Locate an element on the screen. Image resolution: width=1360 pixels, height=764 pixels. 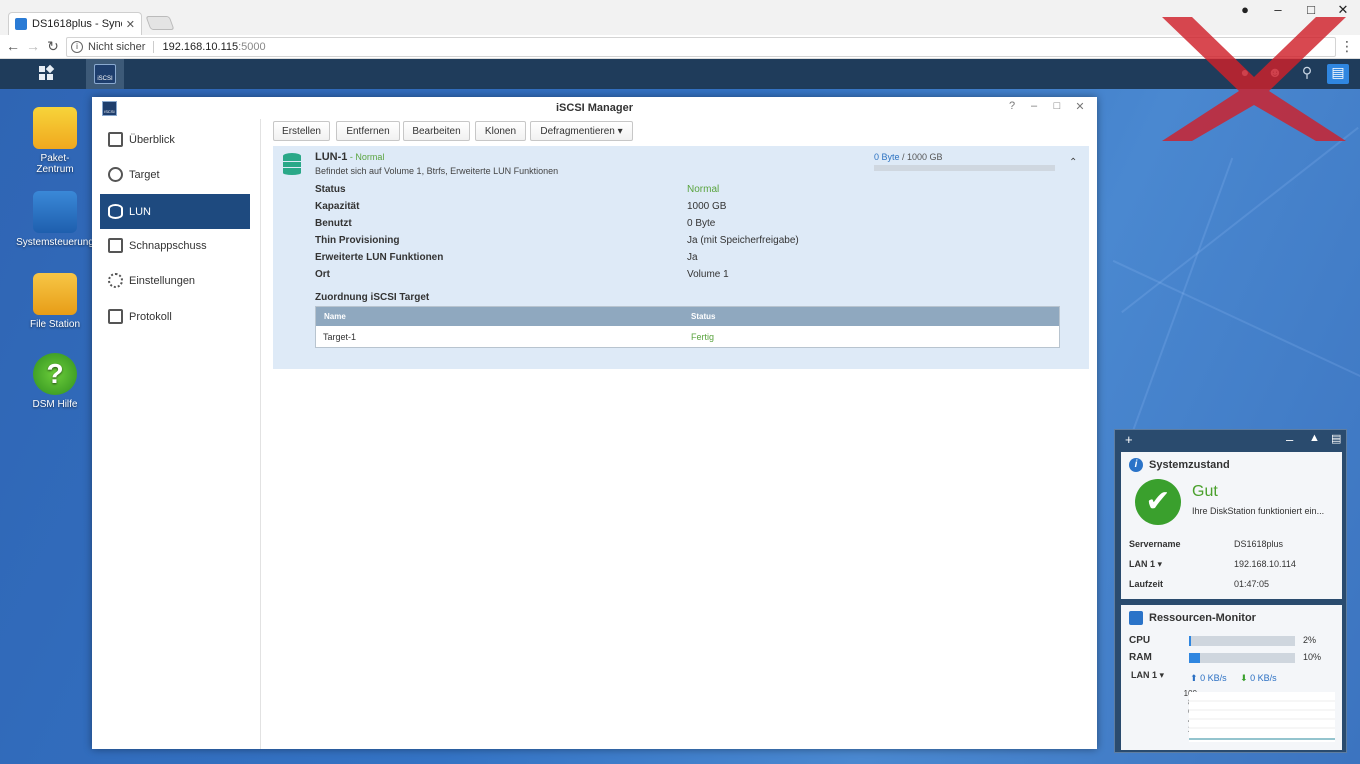
desktop-icon-label: DSM Hilfe is located at coordinates (55, 404).